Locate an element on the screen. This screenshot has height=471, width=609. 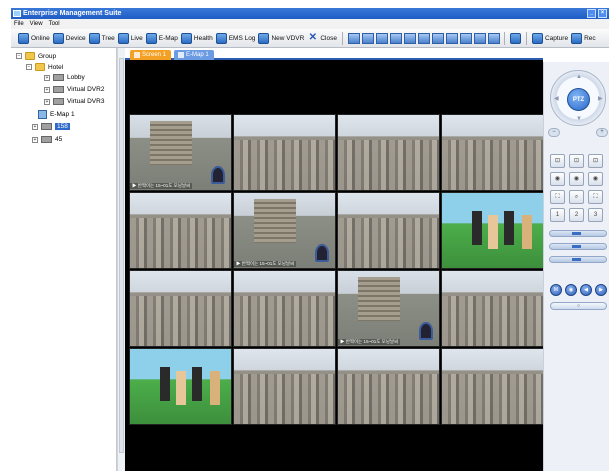
ptz-direction-ring: ▲ ▼ ◀ ▶ PTZ is located at coordinates (578, 98).